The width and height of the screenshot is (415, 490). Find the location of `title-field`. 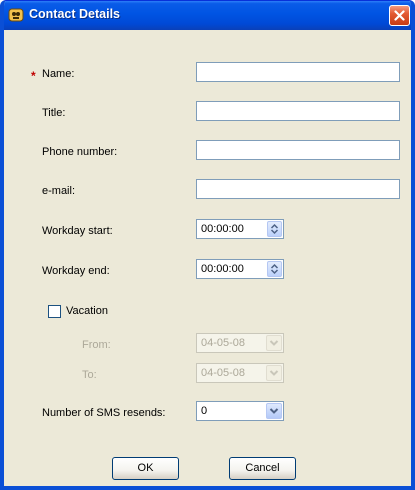

title-field is located at coordinates (298, 111).